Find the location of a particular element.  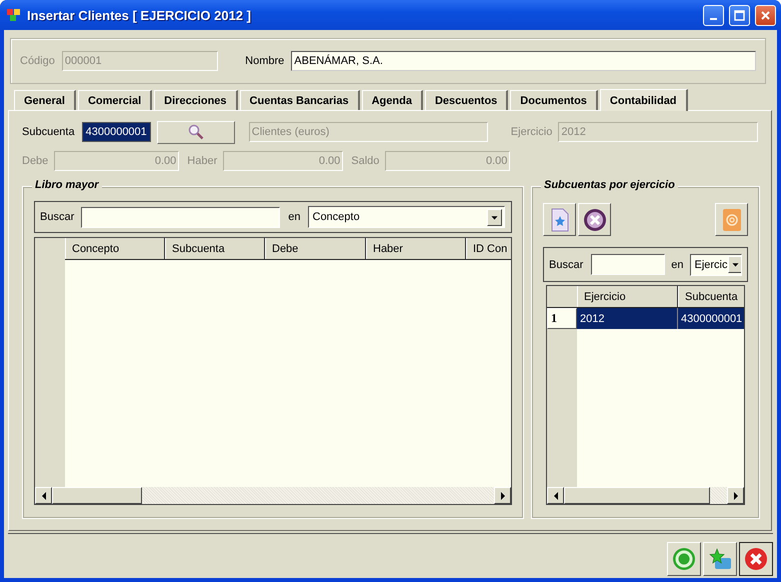

row-number: 1 is located at coordinates (562, 318).